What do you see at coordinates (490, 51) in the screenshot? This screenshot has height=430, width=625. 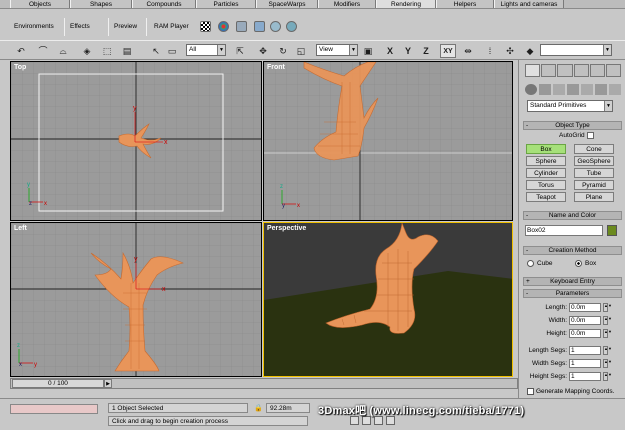 I see `array-icon: ⁞` at bounding box center [490, 51].